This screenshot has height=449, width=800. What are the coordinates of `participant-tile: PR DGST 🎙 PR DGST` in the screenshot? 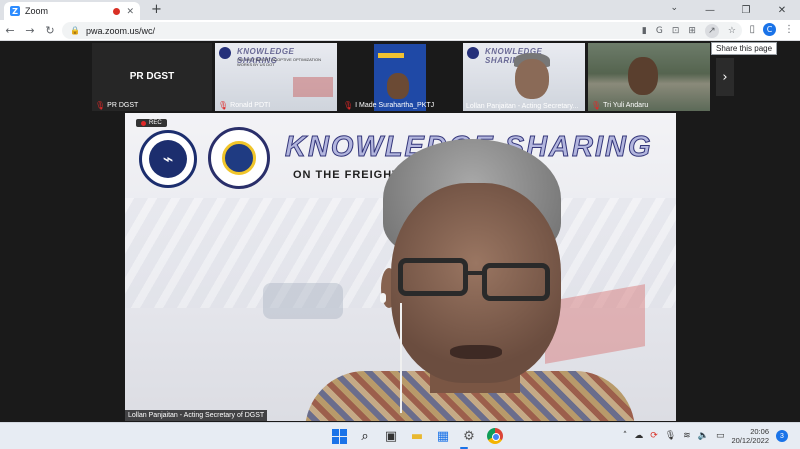 It's located at (152, 77).